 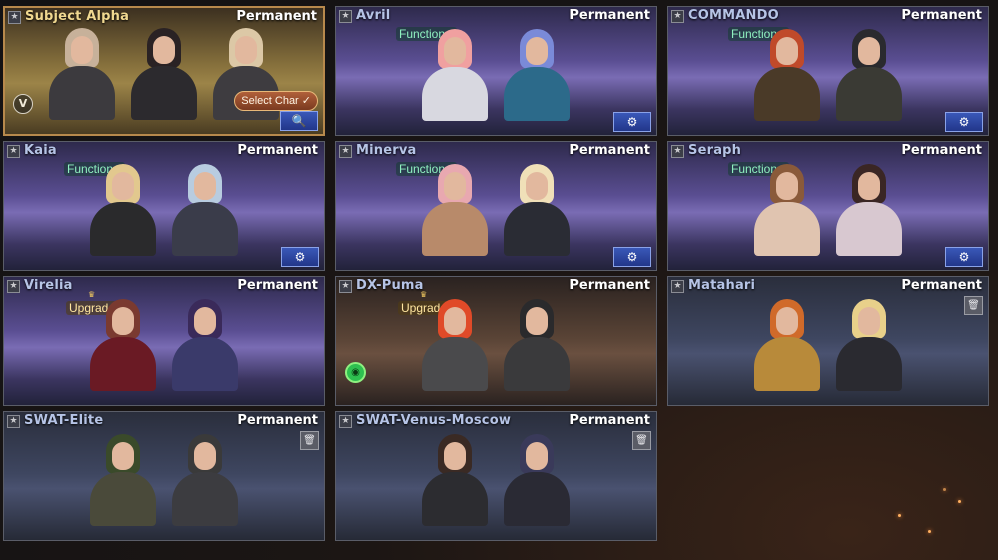 What do you see at coordinates (23, 104) in the screenshot?
I see `v-emblem-icon: V` at bounding box center [23, 104].